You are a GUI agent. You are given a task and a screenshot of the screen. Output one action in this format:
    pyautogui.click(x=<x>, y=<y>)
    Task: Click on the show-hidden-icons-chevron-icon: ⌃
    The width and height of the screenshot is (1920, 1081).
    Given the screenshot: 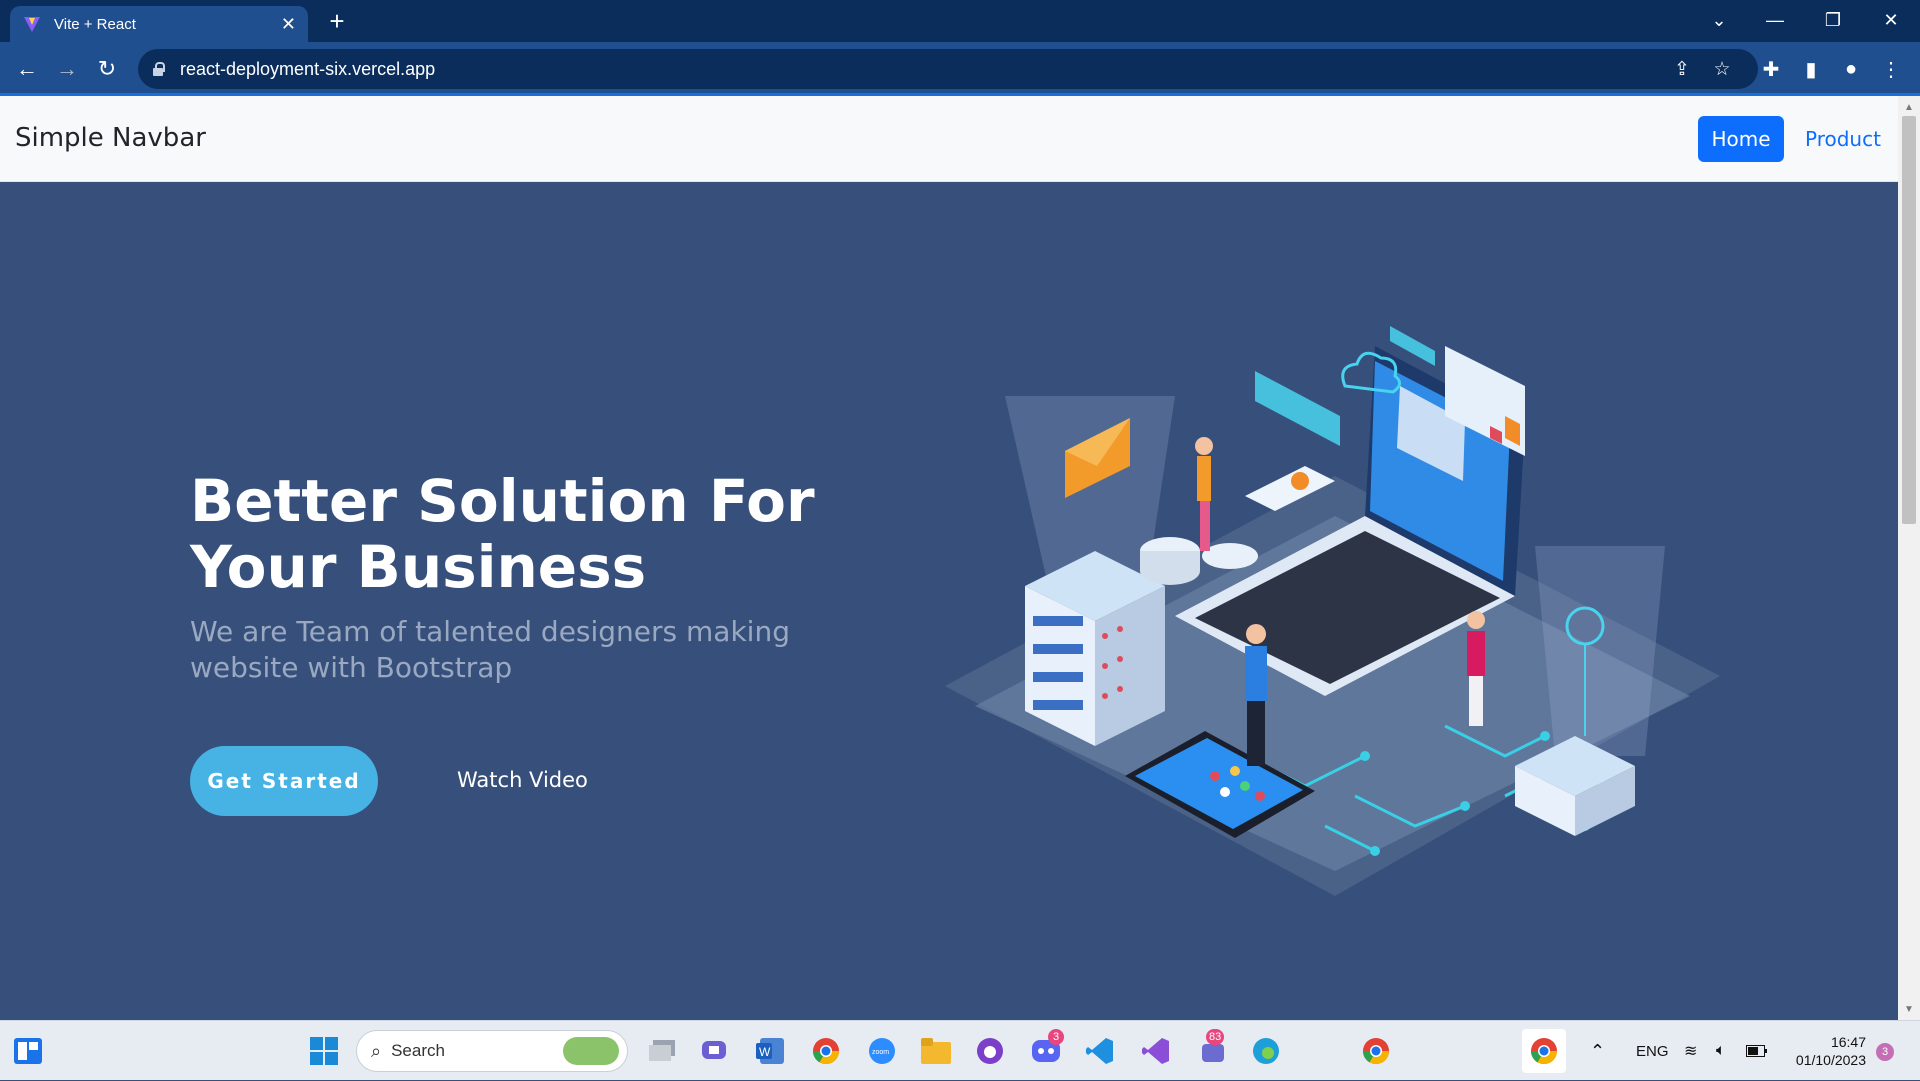 What is the action you would take?
    pyautogui.click(x=1597, y=1051)
    